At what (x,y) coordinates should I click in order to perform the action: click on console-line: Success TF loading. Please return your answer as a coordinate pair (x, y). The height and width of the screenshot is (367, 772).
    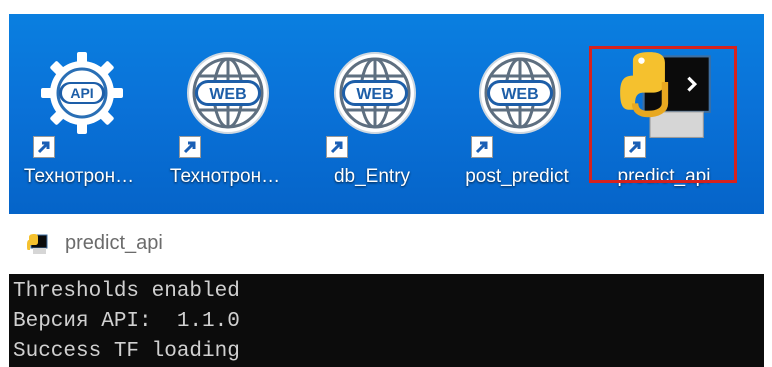
    Looking at the image, I should click on (126, 351).